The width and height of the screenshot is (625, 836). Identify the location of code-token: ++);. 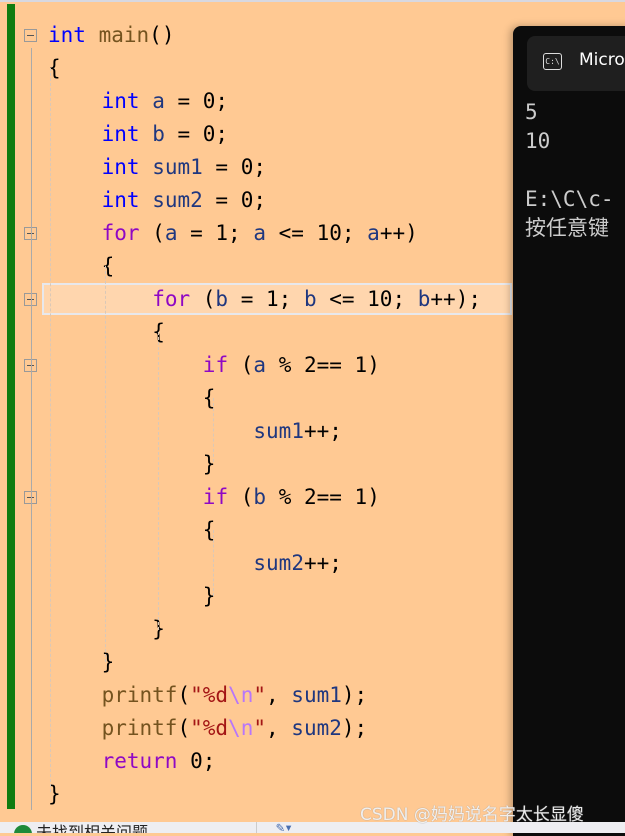
(455, 299).